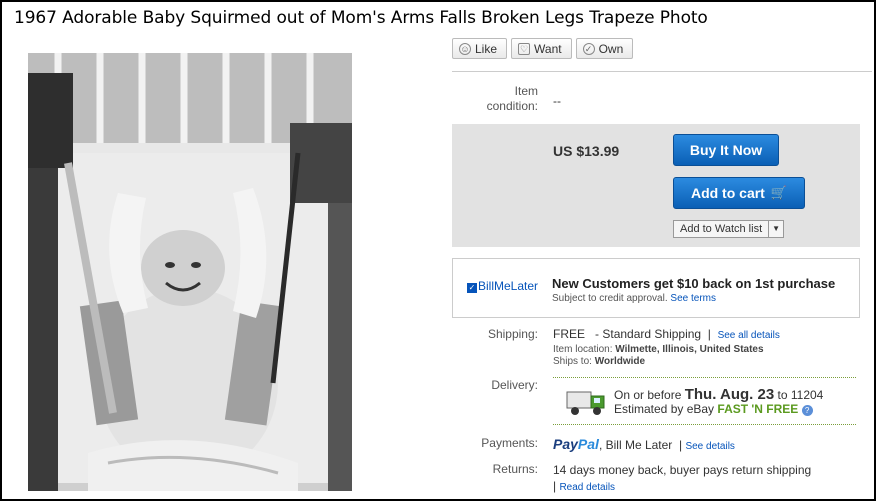 Image resolution: width=876 pixels, height=501 pixels. I want to click on promo-sub-label: Subject to credit approval., so click(610, 298).